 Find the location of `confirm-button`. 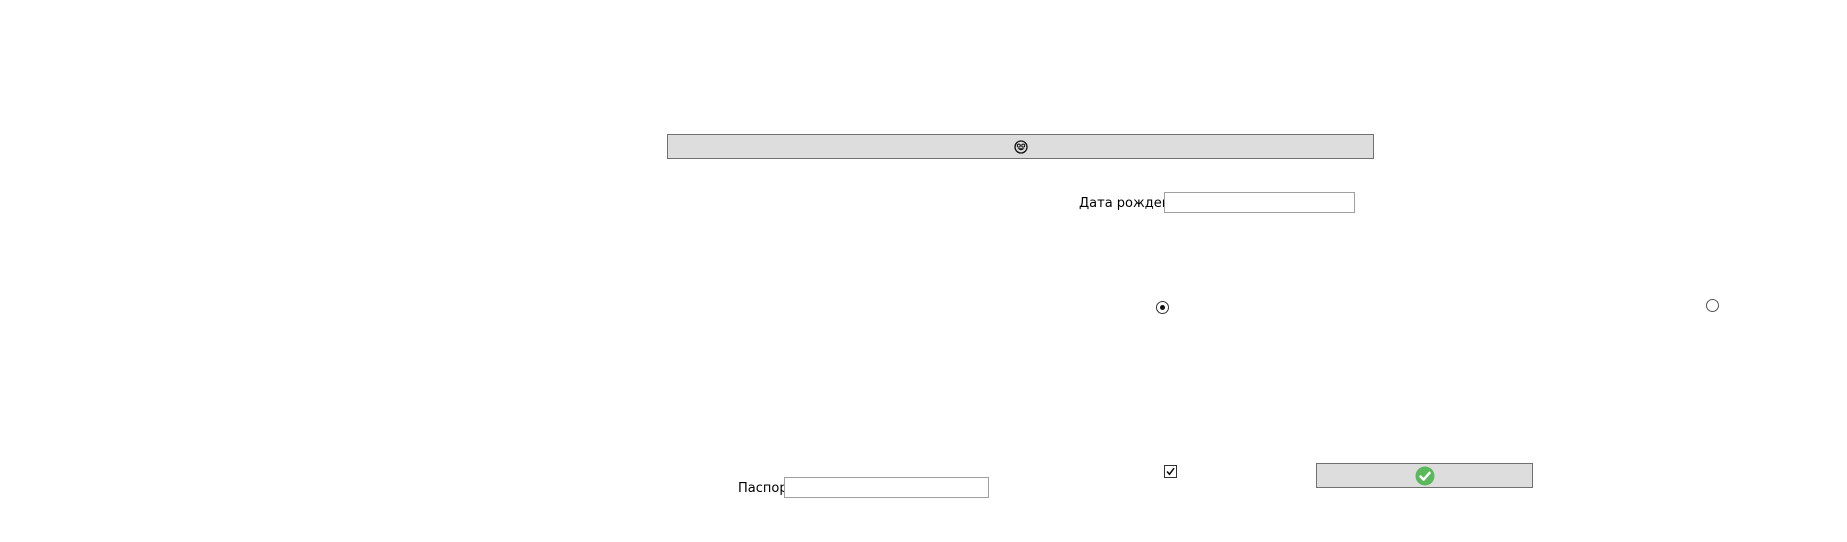

confirm-button is located at coordinates (1424, 475).